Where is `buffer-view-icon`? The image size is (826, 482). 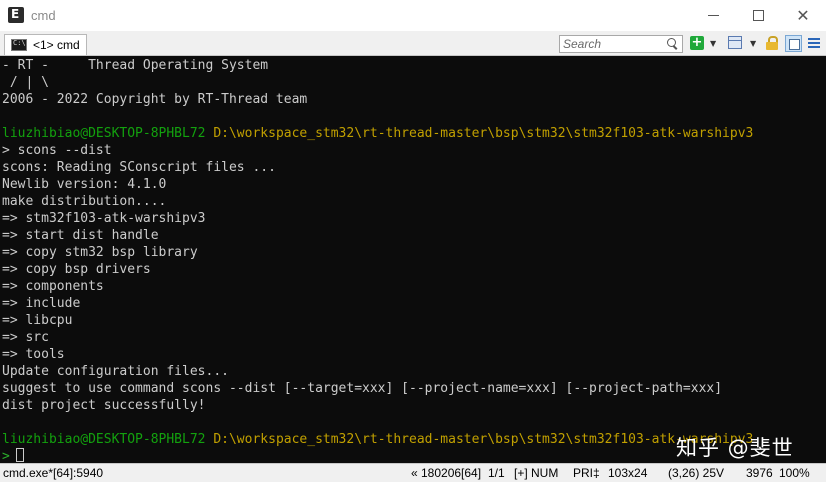
buffer-view-icon is located at coordinates (793, 43).